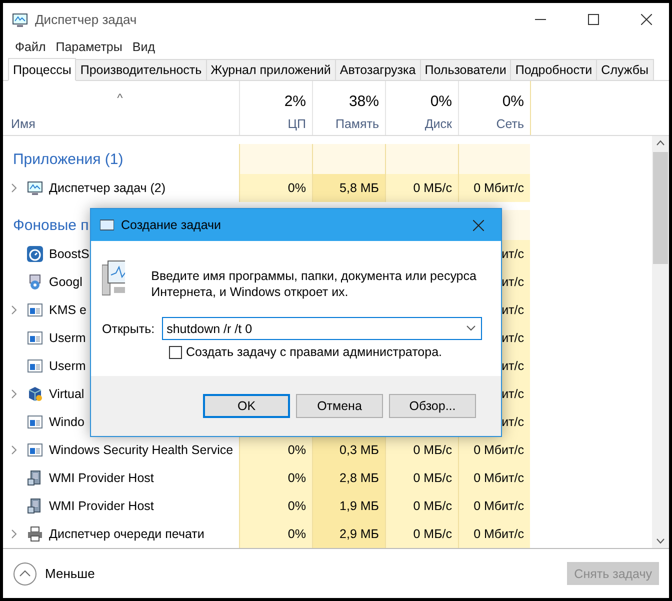  Describe the element at coordinates (625, 69) in the screenshot. I see `tab: Службы` at that location.